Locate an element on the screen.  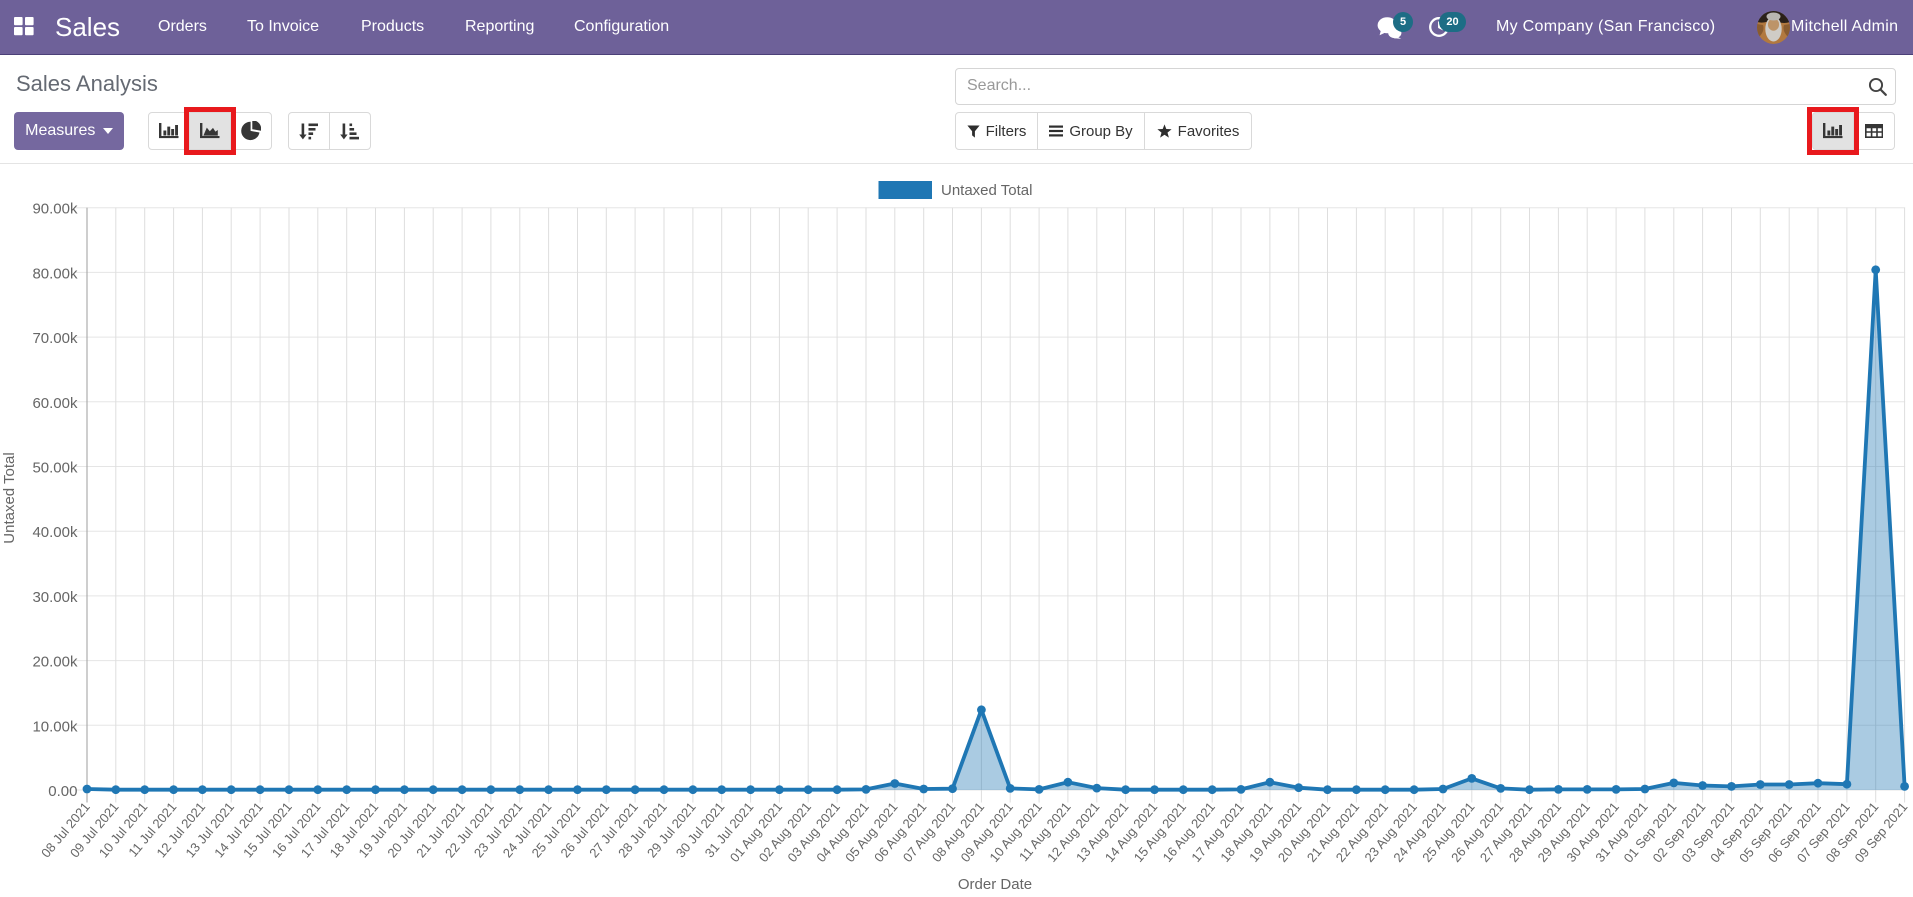
svg-text: 60.00k is located at coordinates (55, 403).